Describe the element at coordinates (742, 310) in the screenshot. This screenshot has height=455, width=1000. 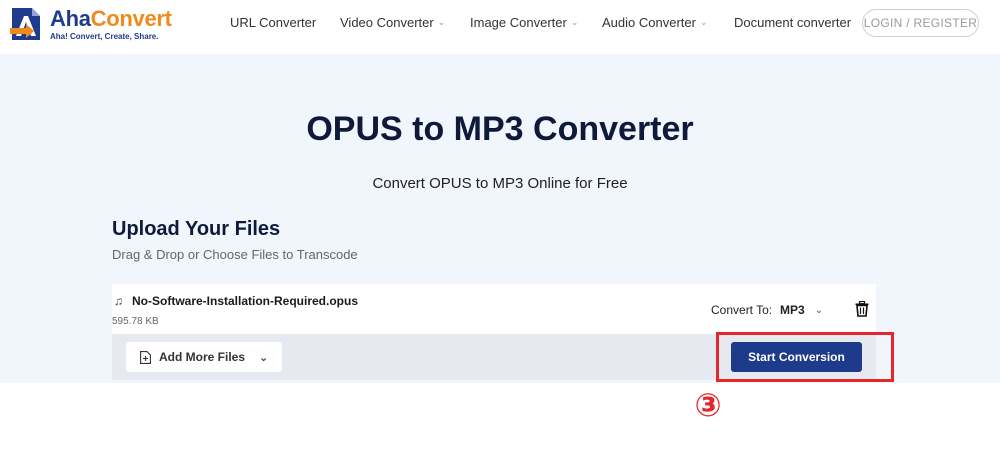
I see `convert-to-label: Convert To:` at that location.